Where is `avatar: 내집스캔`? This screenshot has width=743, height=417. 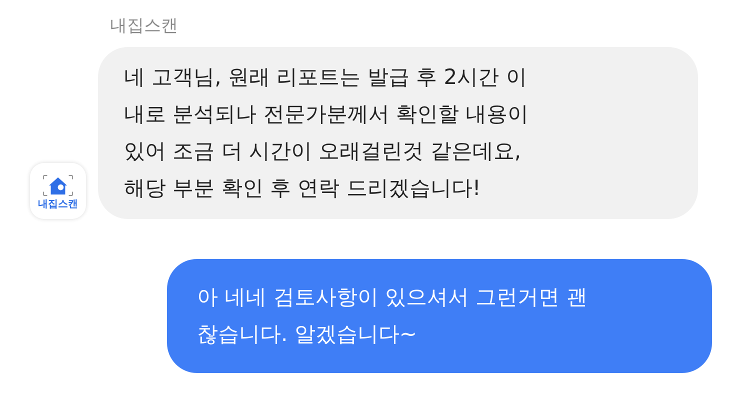 avatar: 내집스캔 is located at coordinates (58, 191).